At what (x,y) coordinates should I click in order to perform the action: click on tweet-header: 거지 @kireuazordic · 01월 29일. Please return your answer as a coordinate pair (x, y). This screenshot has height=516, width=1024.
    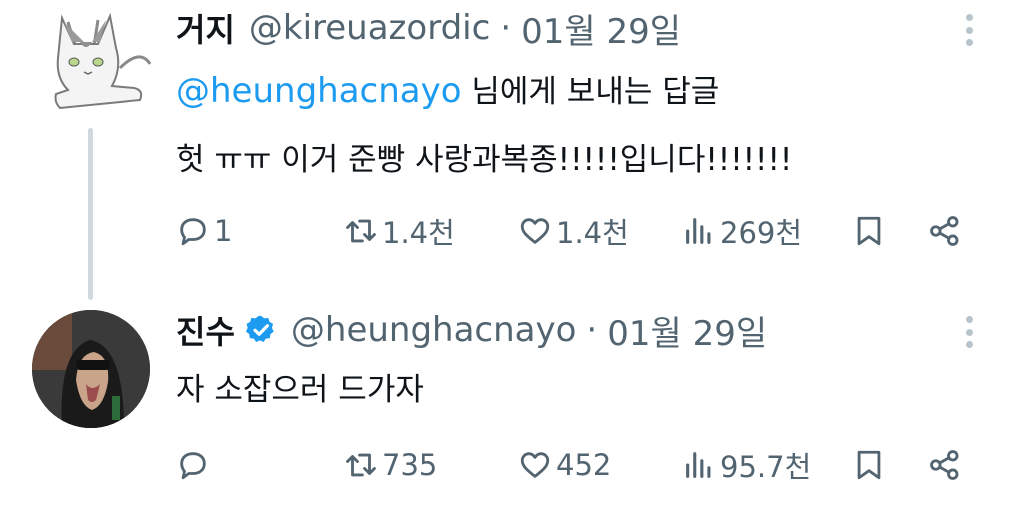
    Looking at the image, I should click on (428, 28).